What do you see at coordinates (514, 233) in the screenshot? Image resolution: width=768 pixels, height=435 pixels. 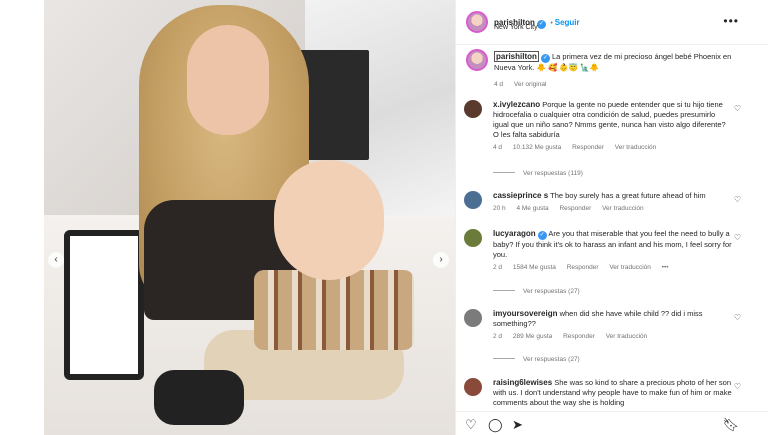 I see `commenter-username: lucyaragon` at bounding box center [514, 233].